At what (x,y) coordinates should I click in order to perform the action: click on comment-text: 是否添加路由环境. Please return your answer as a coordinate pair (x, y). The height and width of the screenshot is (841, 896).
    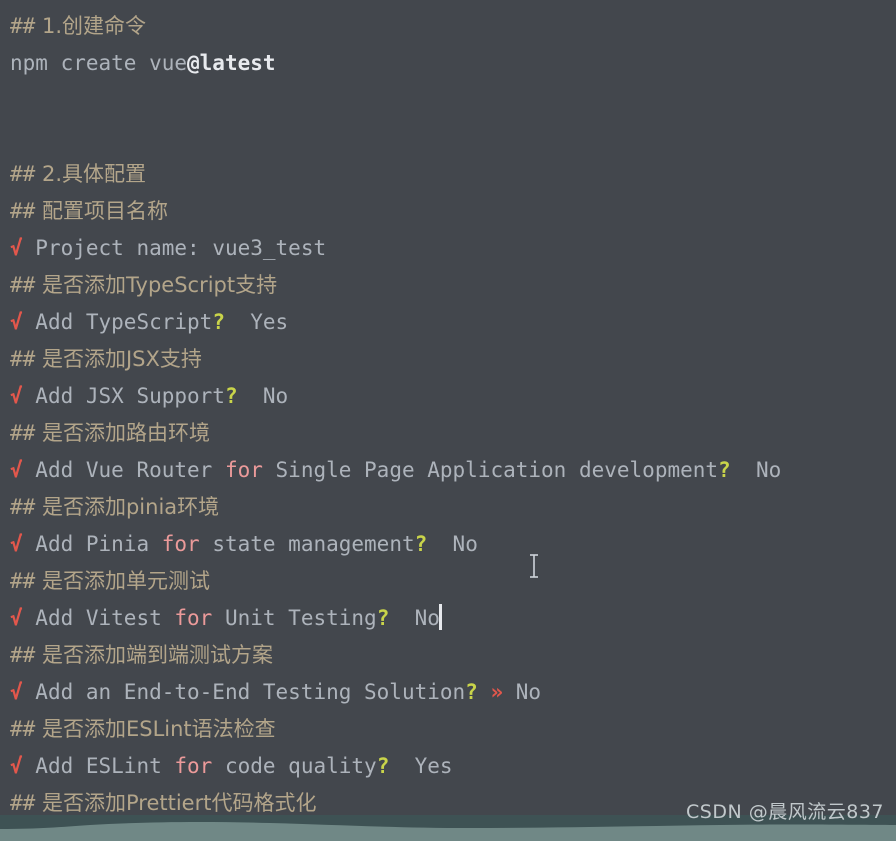
    Looking at the image, I should click on (122, 433).